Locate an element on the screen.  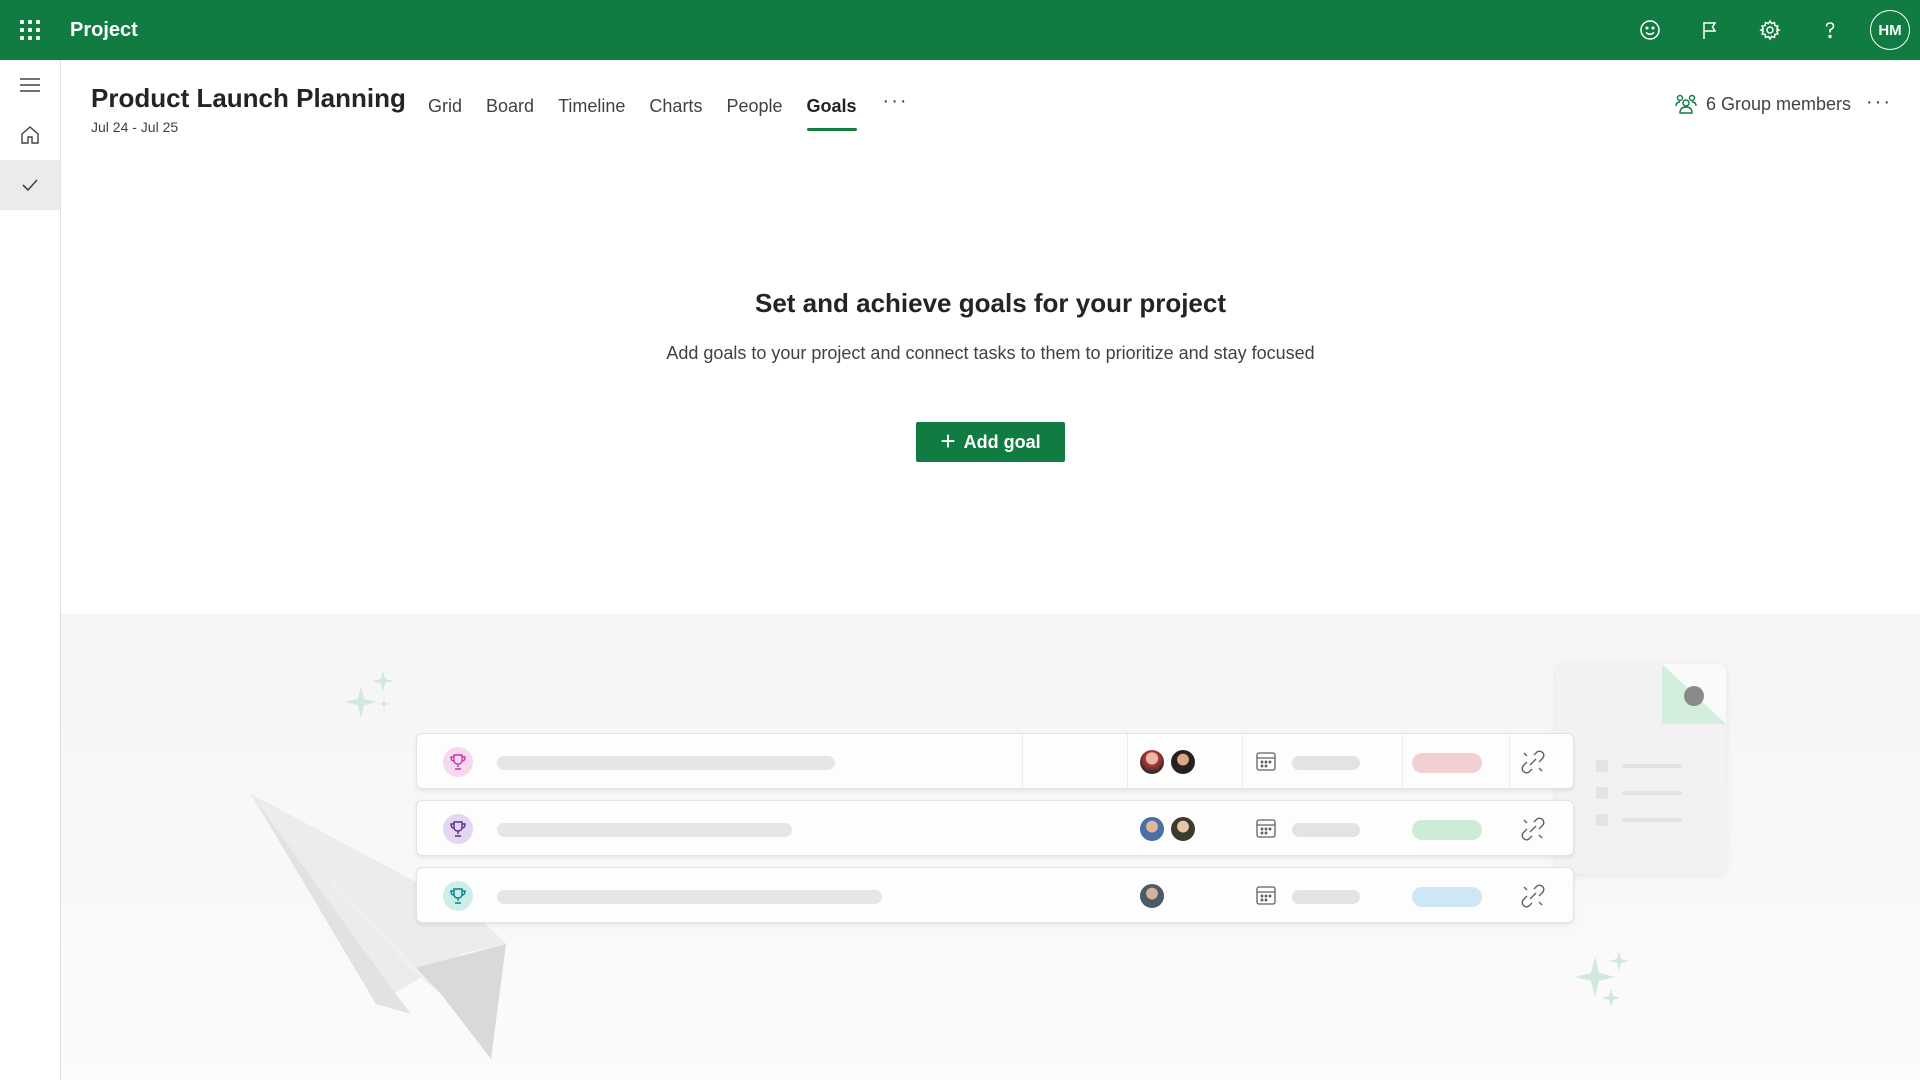
group-members-label: 6 Group members is located at coordinates (1778, 103).